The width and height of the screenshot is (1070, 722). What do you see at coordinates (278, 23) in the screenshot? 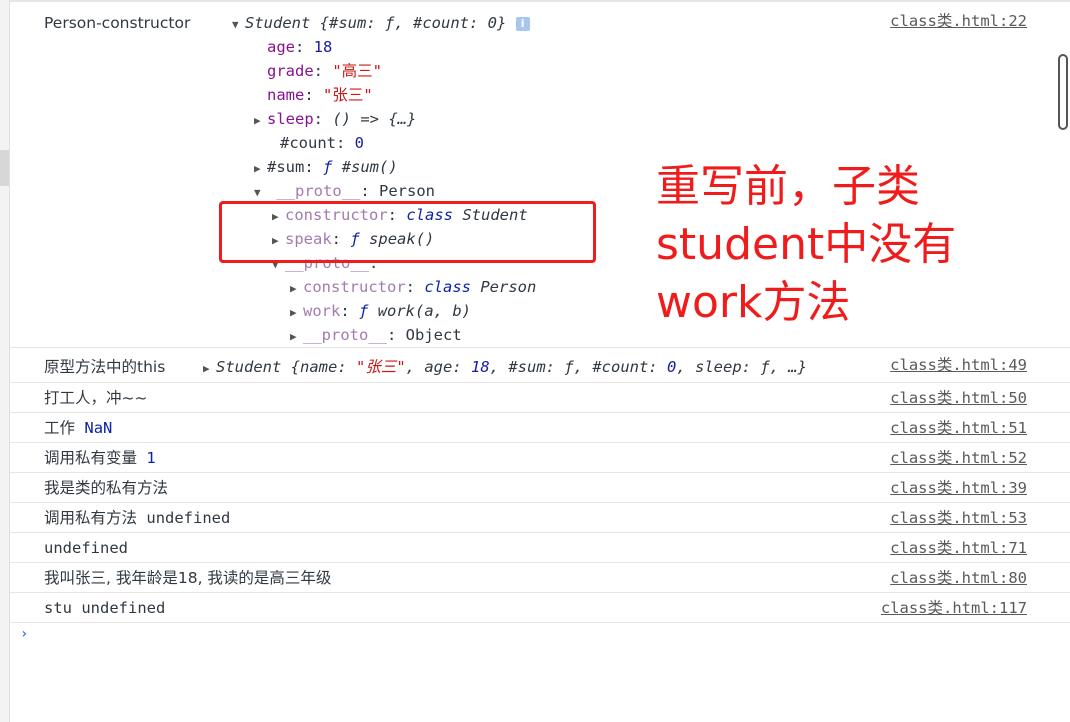
I see `object-class: Student` at bounding box center [278, 23].